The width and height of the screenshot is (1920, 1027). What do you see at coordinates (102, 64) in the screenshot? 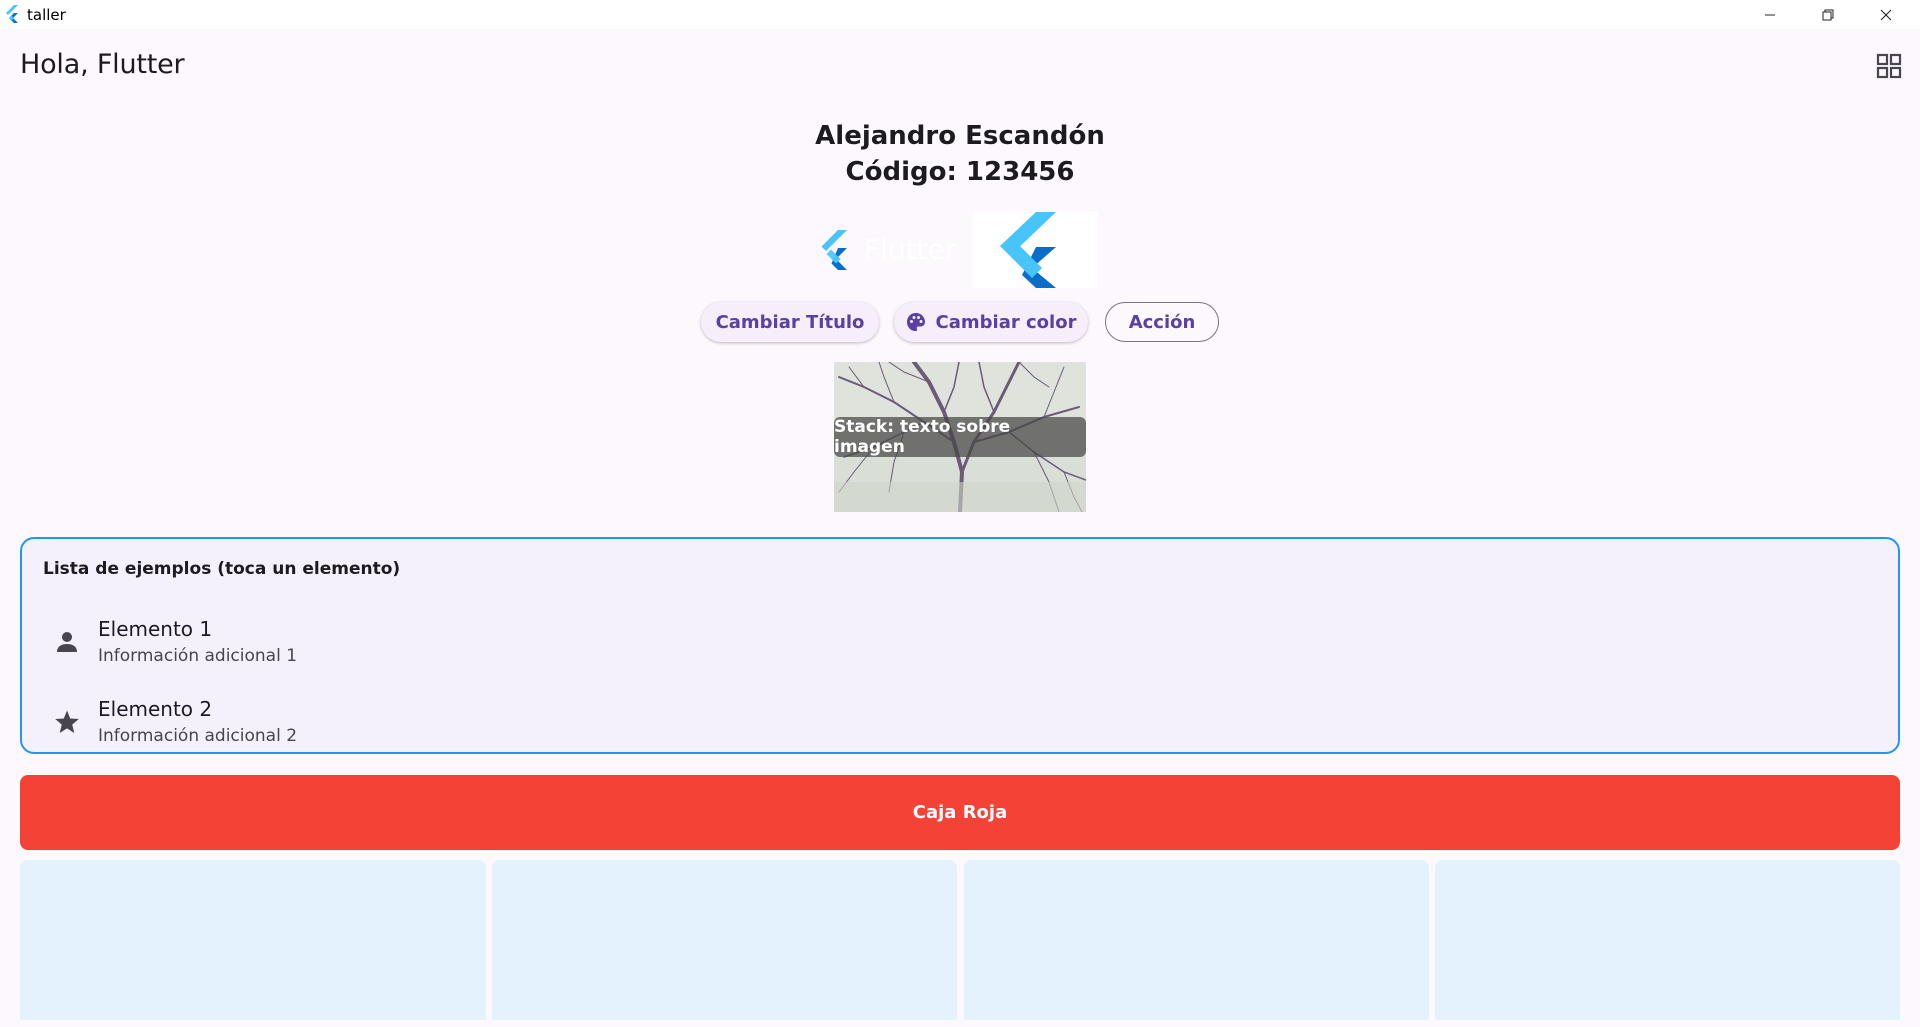
I see `appbar-title: Hola, Flutter` at bounding box center [102, 64].